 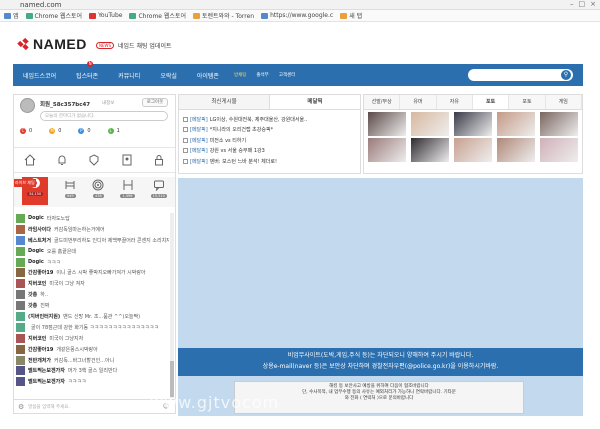 I want to click on status-message-field: 오늘의 한마디가 없습니다., so click(x=104, y=116).